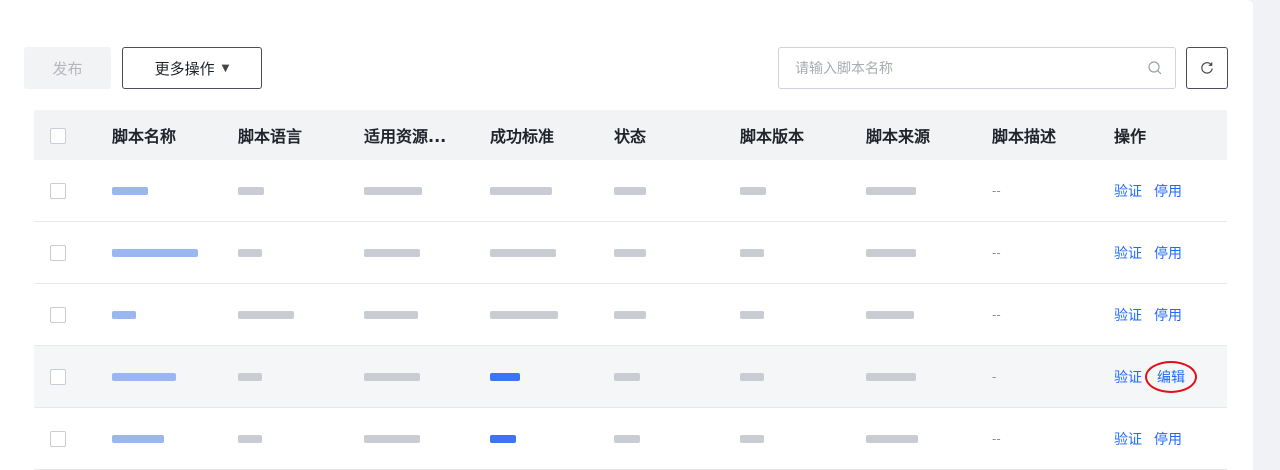  I want to click on header-description: 脚本描述, so click(1037, 135).